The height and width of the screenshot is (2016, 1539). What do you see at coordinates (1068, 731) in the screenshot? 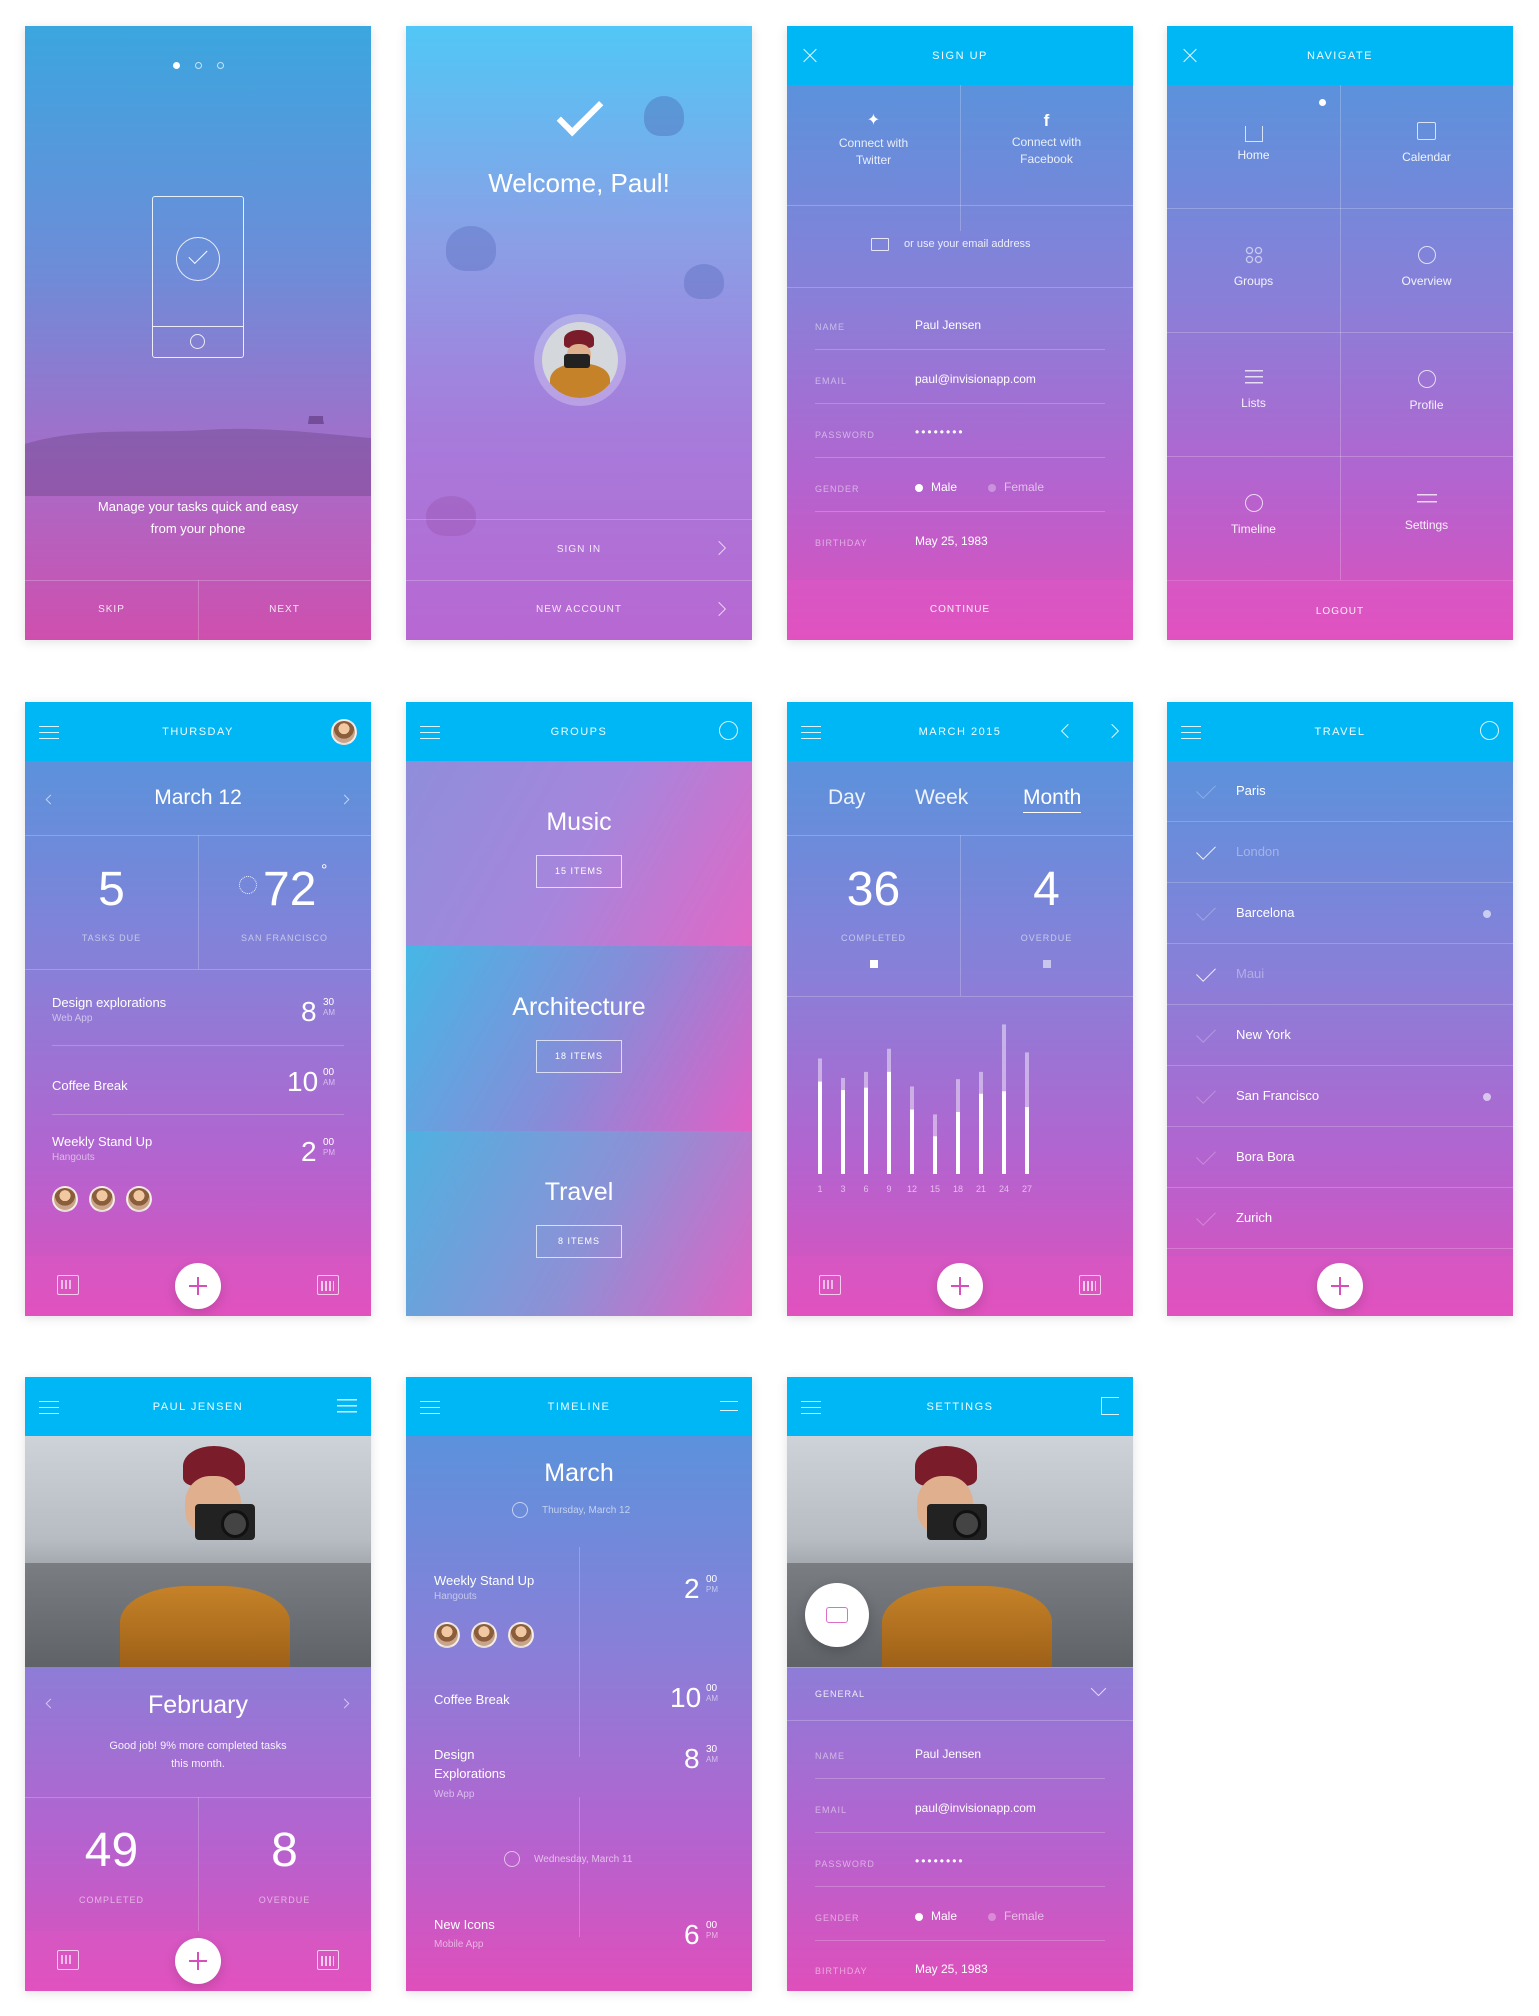
I see `chevron-left-icon` at bounding box center [1068, 731].